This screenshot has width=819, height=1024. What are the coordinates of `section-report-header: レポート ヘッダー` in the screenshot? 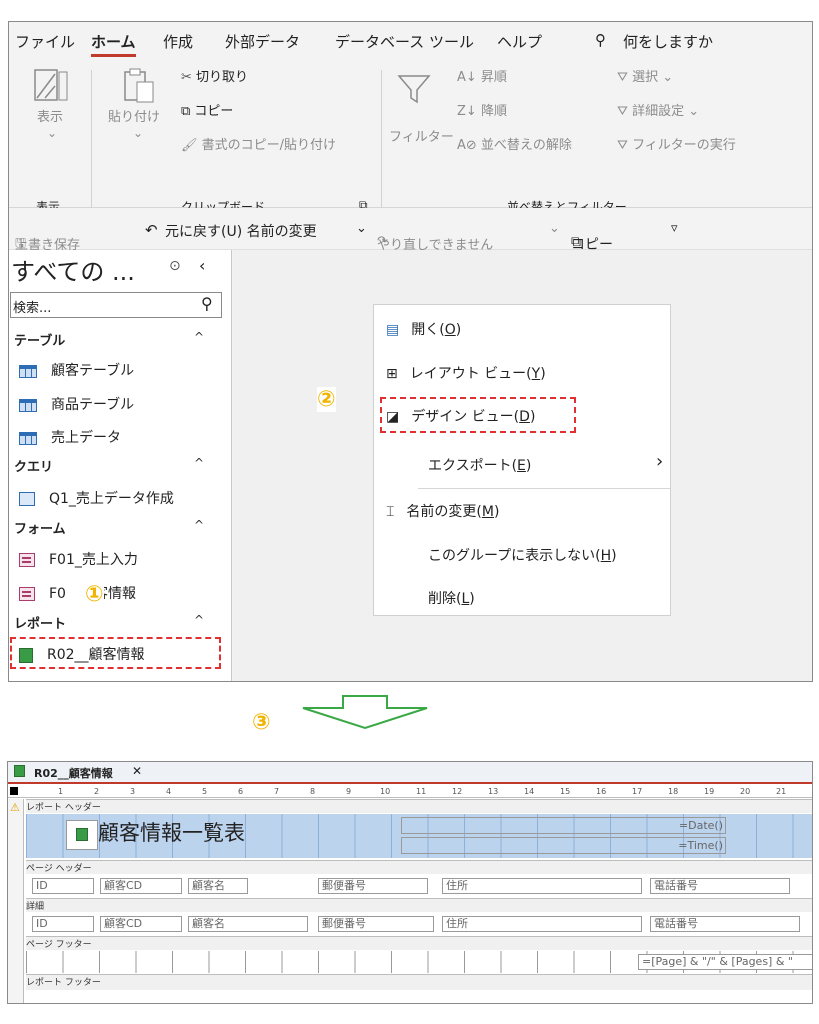 It's located at (419, 806).